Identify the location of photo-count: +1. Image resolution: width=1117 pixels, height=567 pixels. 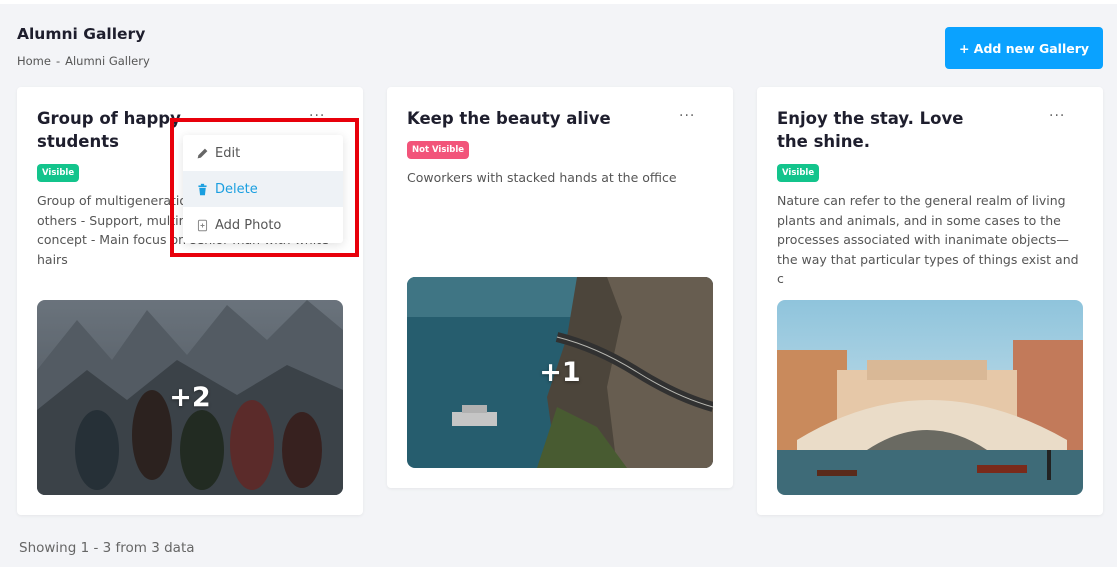
(560, 372).